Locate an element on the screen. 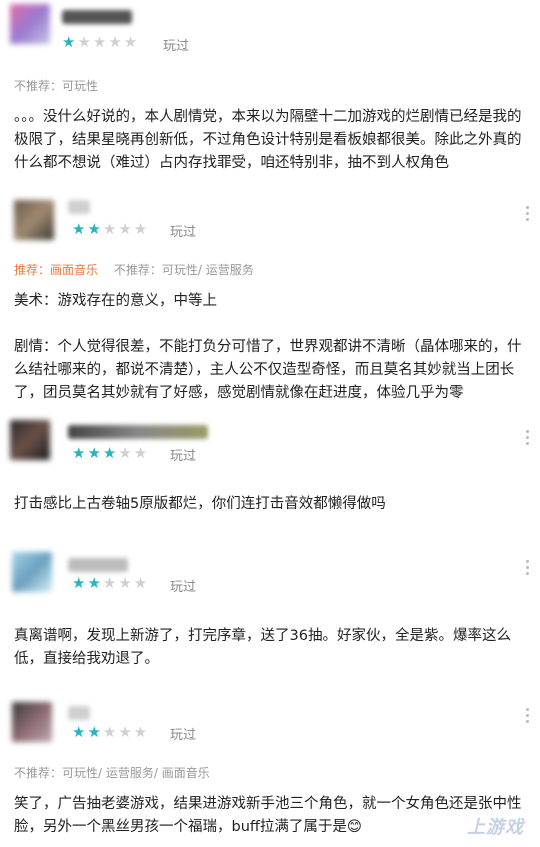 The width and height of the screenshot is (540, 847). not-recommend-tag: 不推荐：可玩性 is located at coordinates (56, 86).